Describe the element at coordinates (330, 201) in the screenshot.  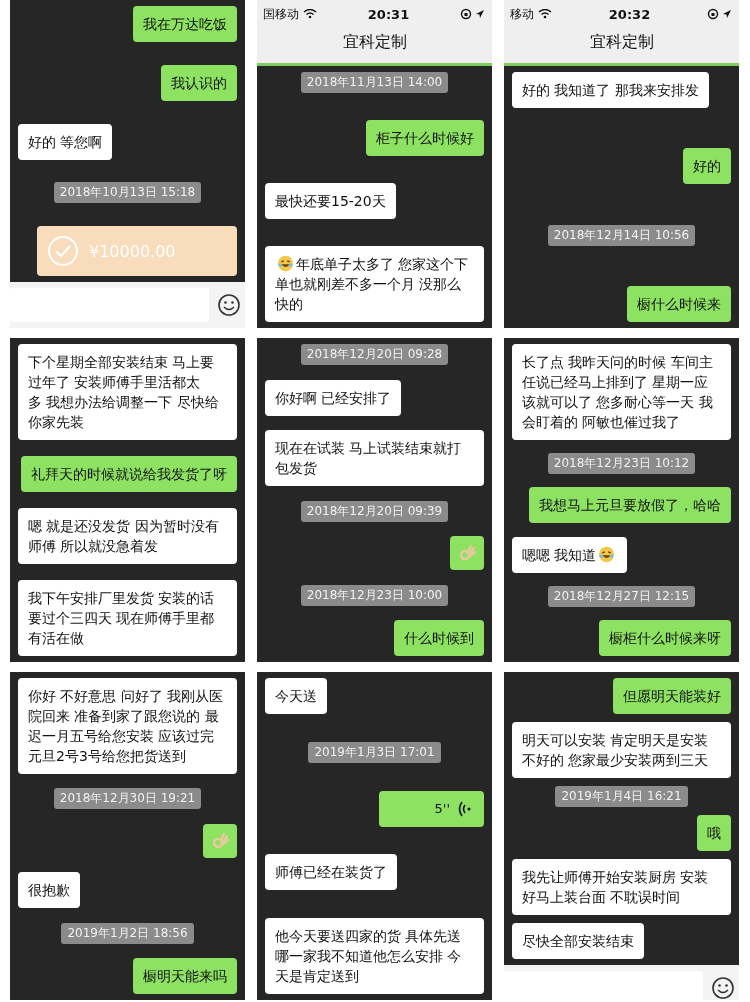
I see `message-text: 最快还要15-20天` at that location.